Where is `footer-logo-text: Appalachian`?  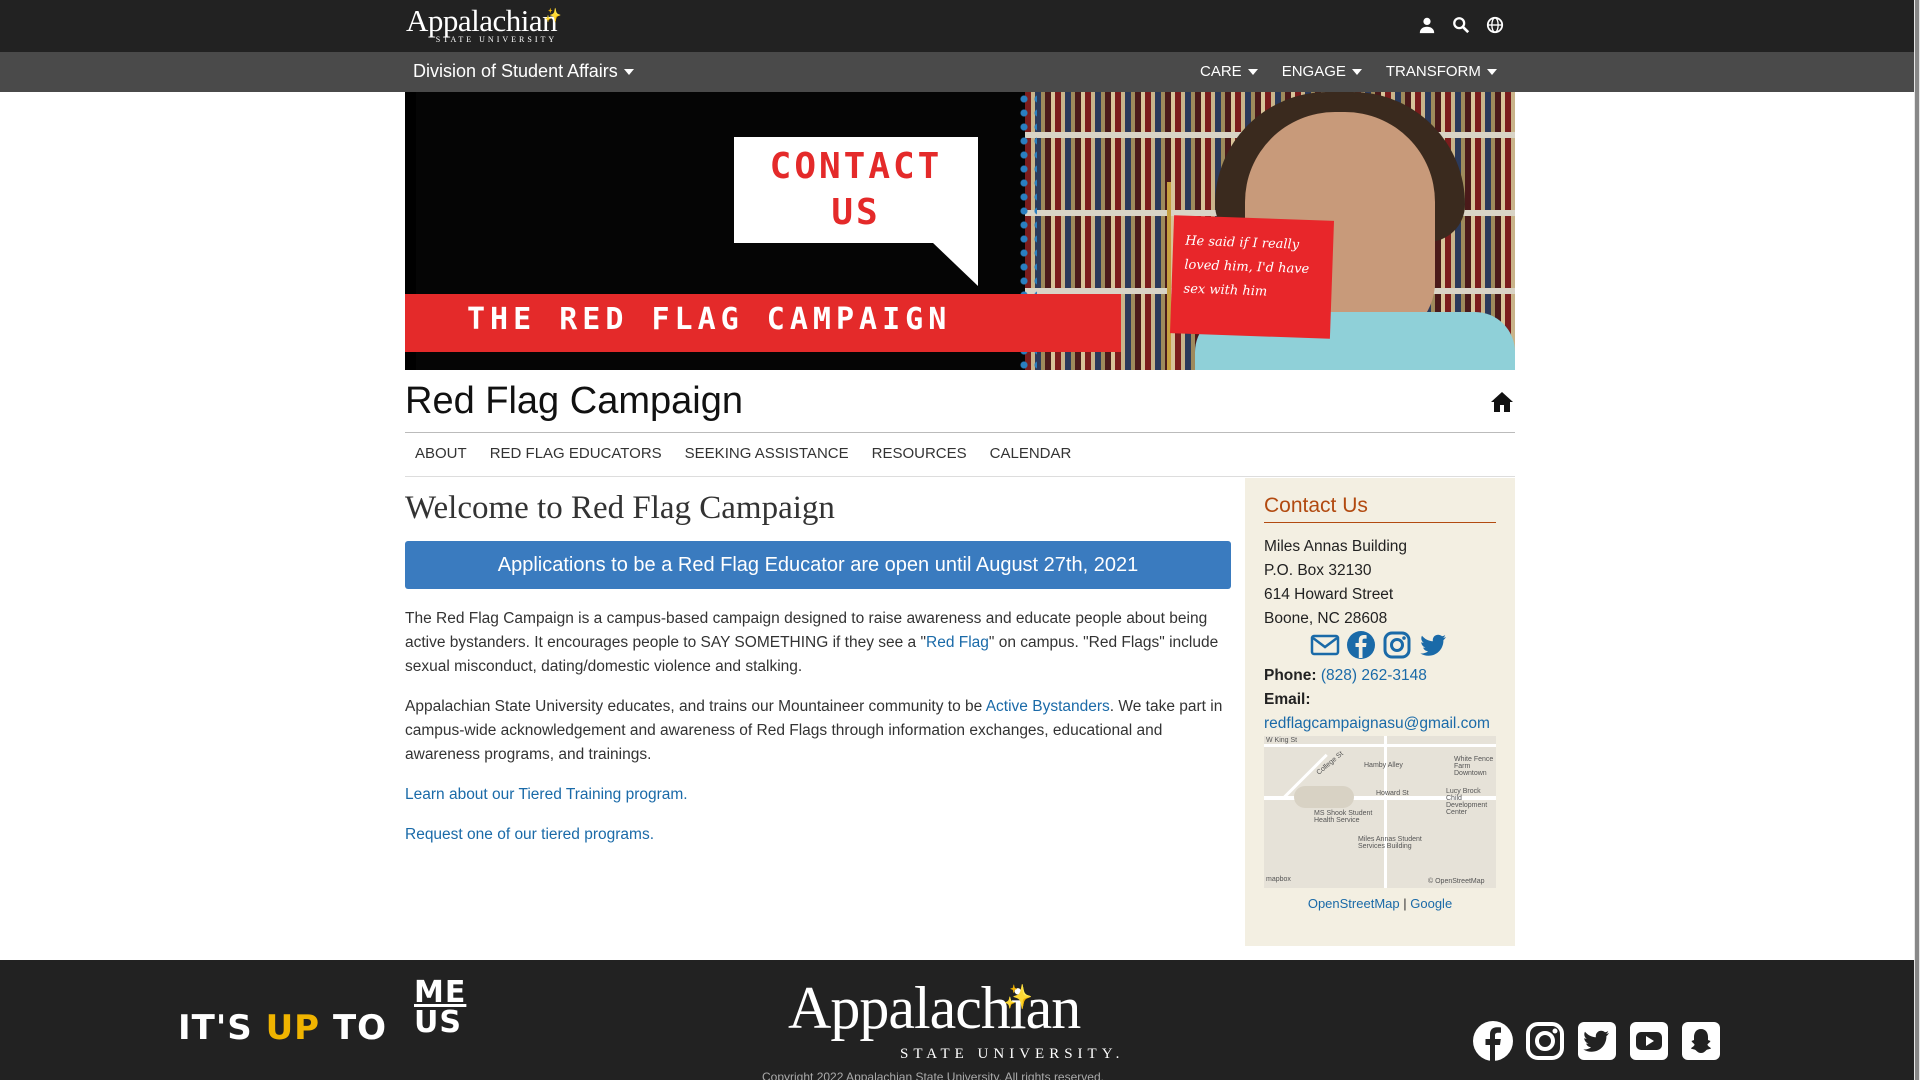
footer-logo-text: Appalachian is located at coordinates (934, 1008).